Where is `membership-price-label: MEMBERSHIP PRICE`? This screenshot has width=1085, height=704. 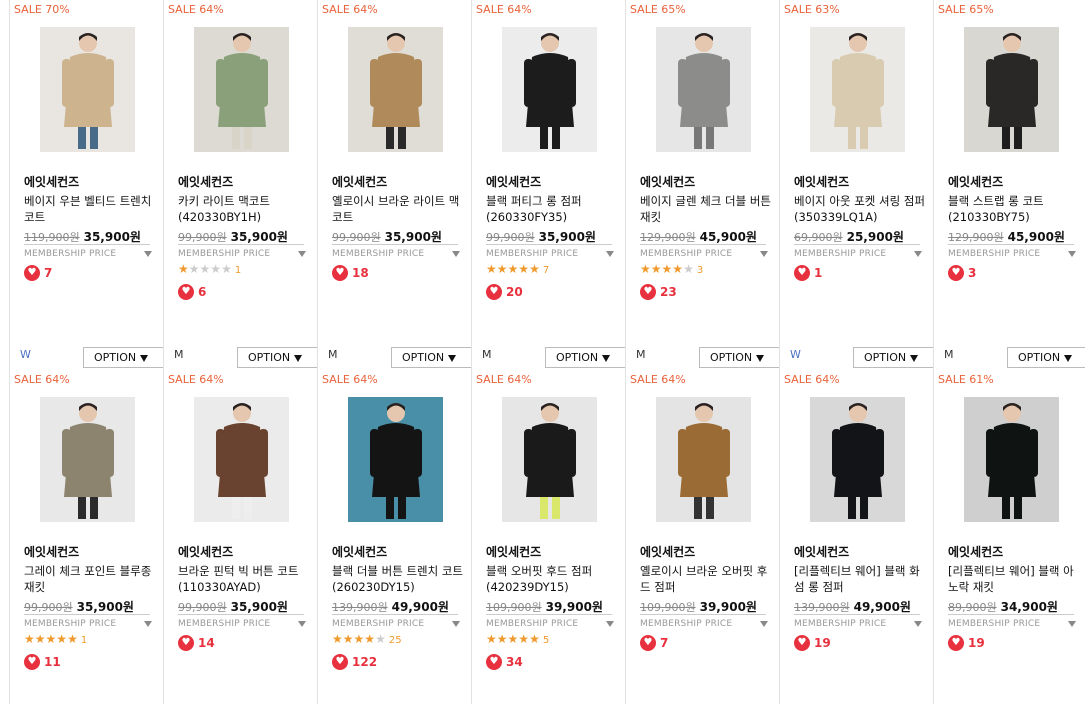
membership-price-label: MEMBERSHIP PRICE is located at coordinates (378, 624).